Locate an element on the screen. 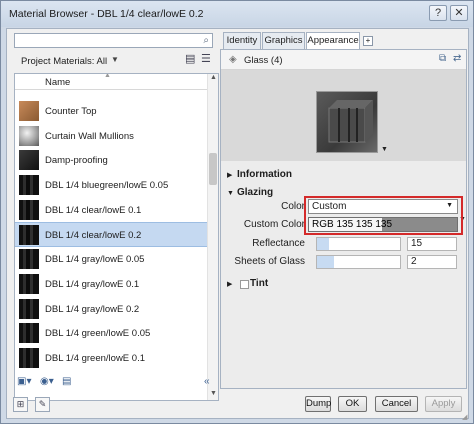  search-box: ⌕ is located at coordinates (113, 40).